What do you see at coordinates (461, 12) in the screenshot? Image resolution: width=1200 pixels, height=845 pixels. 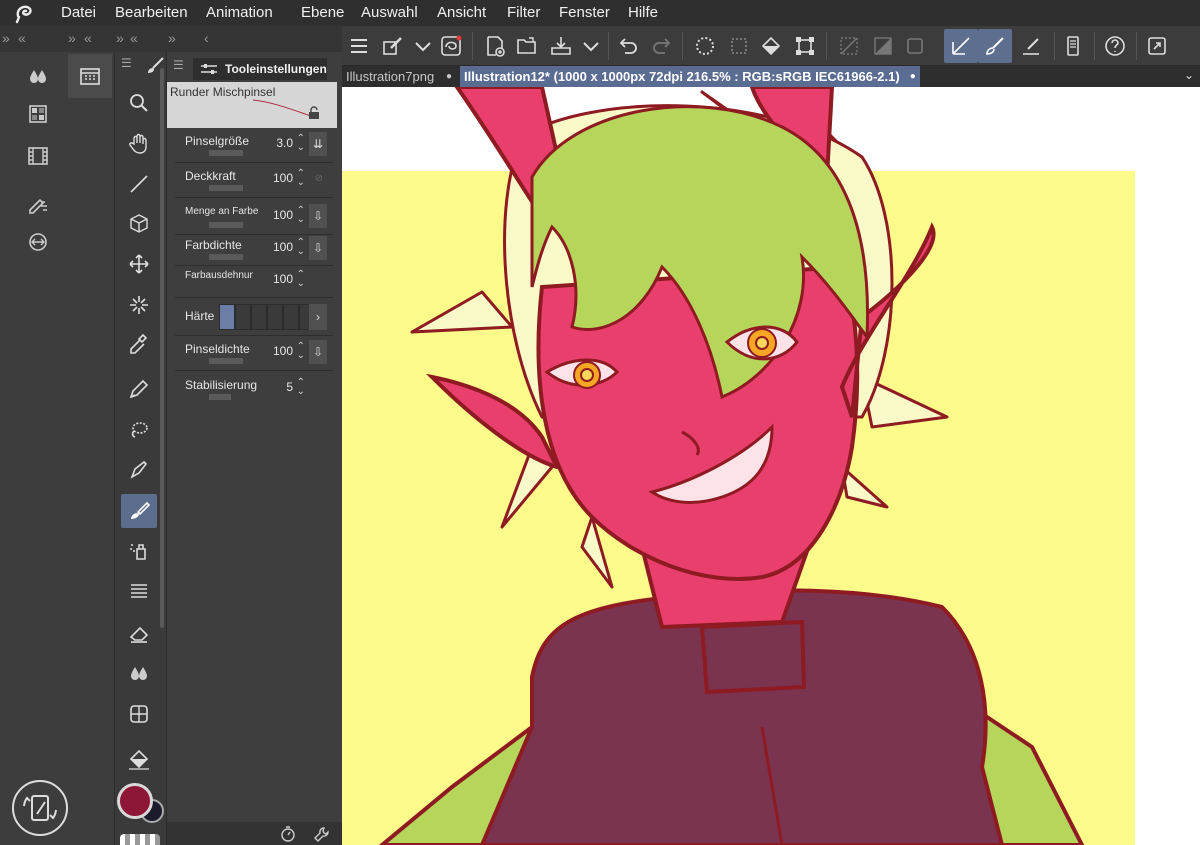 I see `menu-ansicht: Ansicht` at bounding box center [461, 12].